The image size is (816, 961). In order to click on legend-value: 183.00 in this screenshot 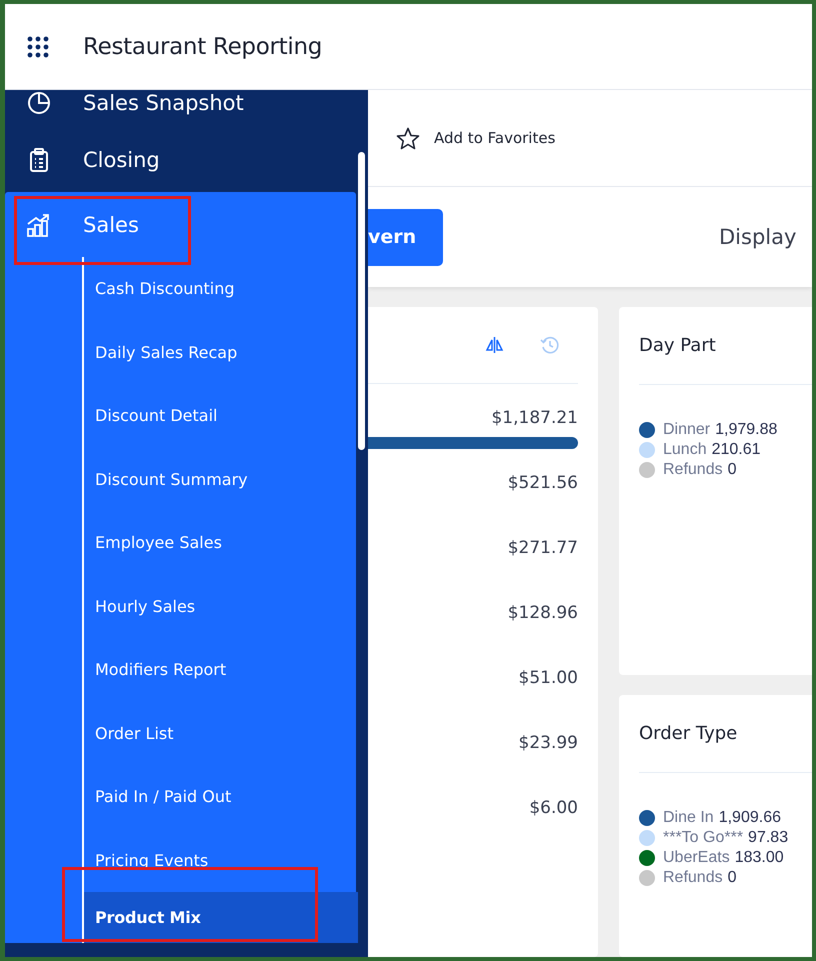, I will do `click(759, 858)`.